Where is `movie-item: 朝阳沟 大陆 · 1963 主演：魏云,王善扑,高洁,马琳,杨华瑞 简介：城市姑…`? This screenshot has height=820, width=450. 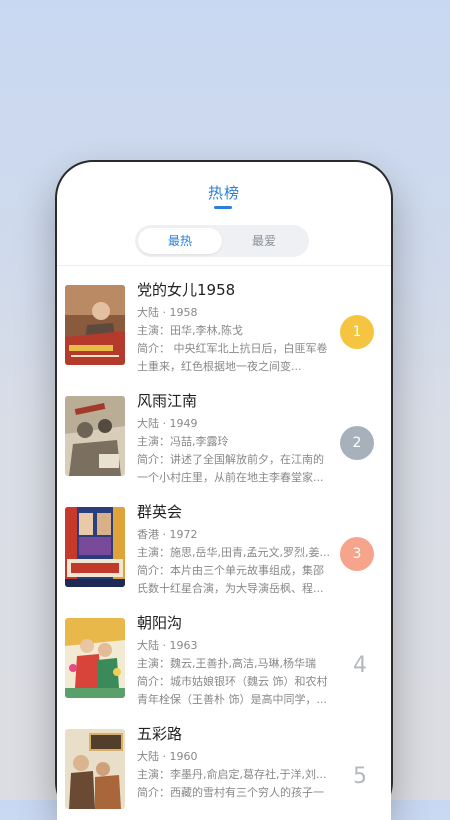 movie-item: 朝阳沟 大陆 · 1963 主演：魏云,王善扑,高洁,马琳,杨华瑞 简介：城市姑… is located at coordinates (224, 662).